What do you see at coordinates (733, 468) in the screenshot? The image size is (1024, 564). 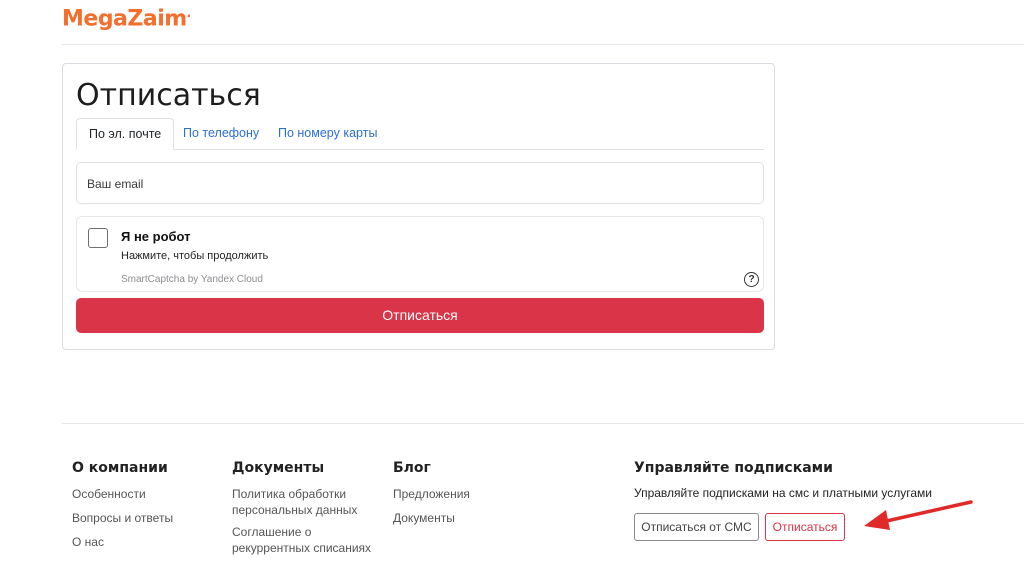 I see `footer-subscriptions-heading: Управляйте подписками` at bounding box center [733, 468].